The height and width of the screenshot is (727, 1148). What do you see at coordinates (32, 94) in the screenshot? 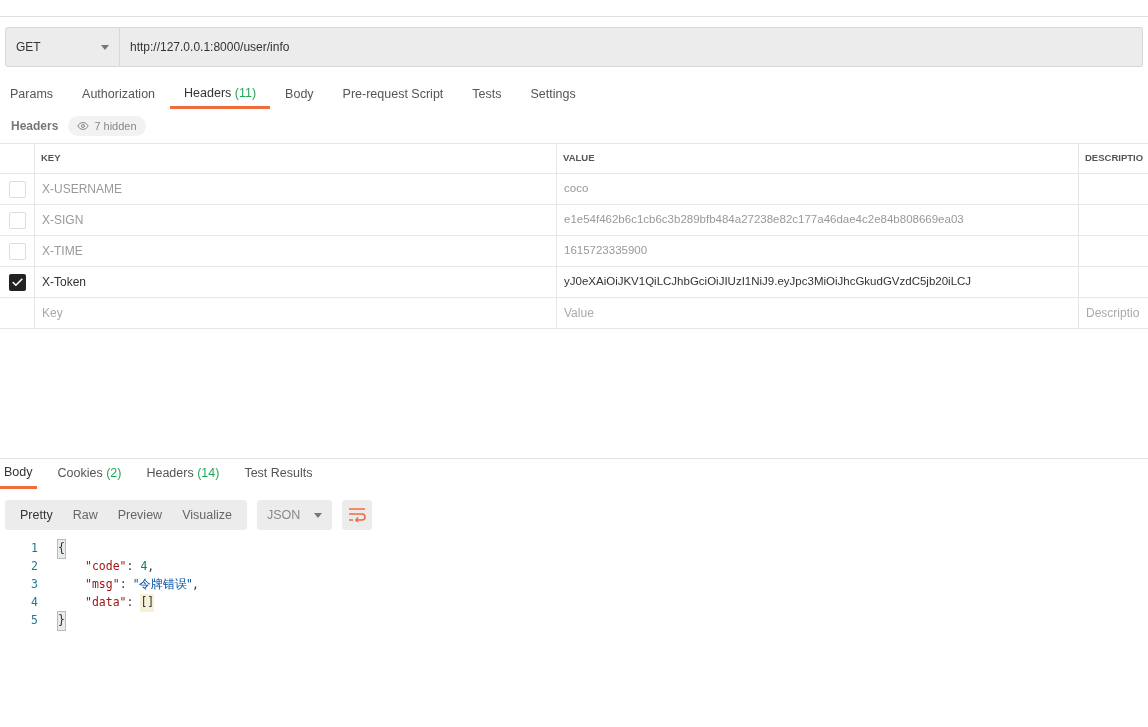
I see `request-tab: Params` at bounding box center [32, 94].